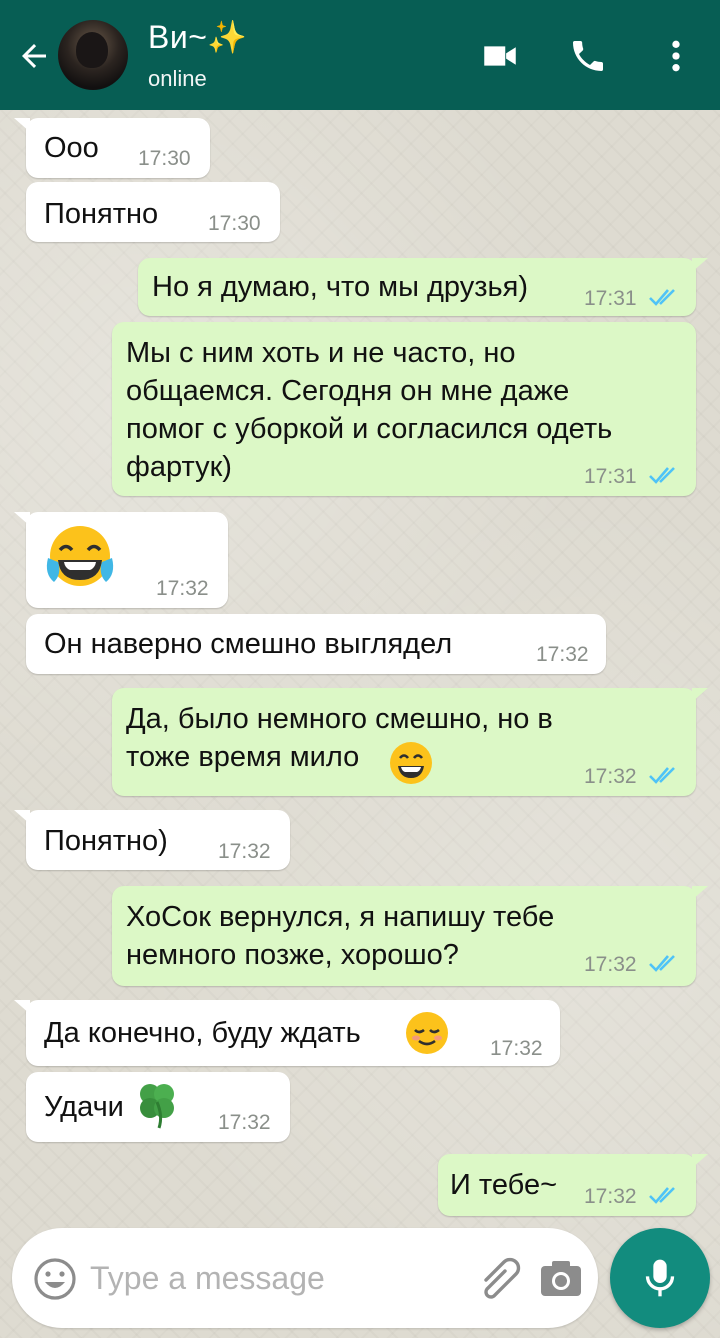 The height and width of the screenshot is (1338, 720). What do you see at coordinates (112, 148) in the screenshot?
I see `message-incoming: Ооо 17:30` at bounding box center [112, 148].